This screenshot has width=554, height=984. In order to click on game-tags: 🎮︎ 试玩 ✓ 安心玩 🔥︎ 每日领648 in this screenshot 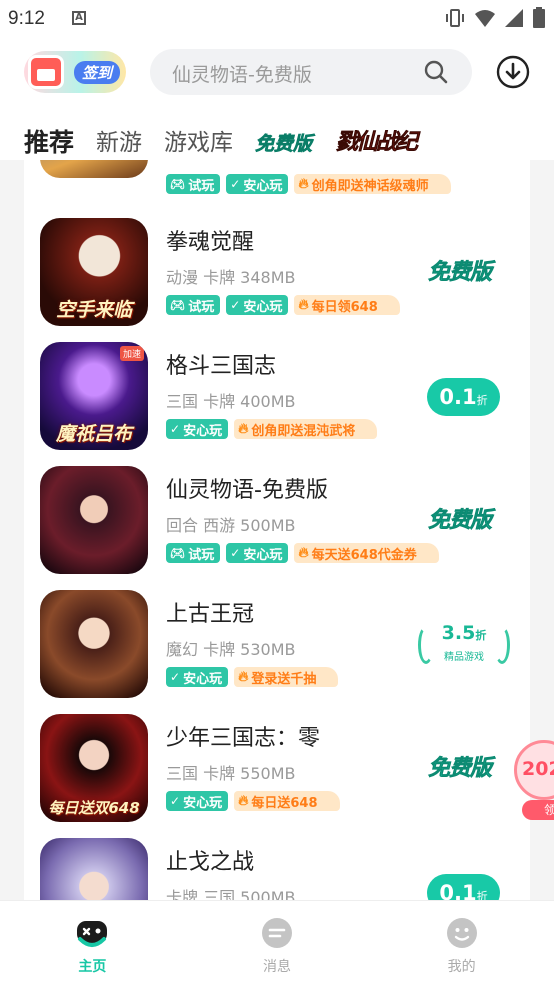, I will do `click(283, 305)`.